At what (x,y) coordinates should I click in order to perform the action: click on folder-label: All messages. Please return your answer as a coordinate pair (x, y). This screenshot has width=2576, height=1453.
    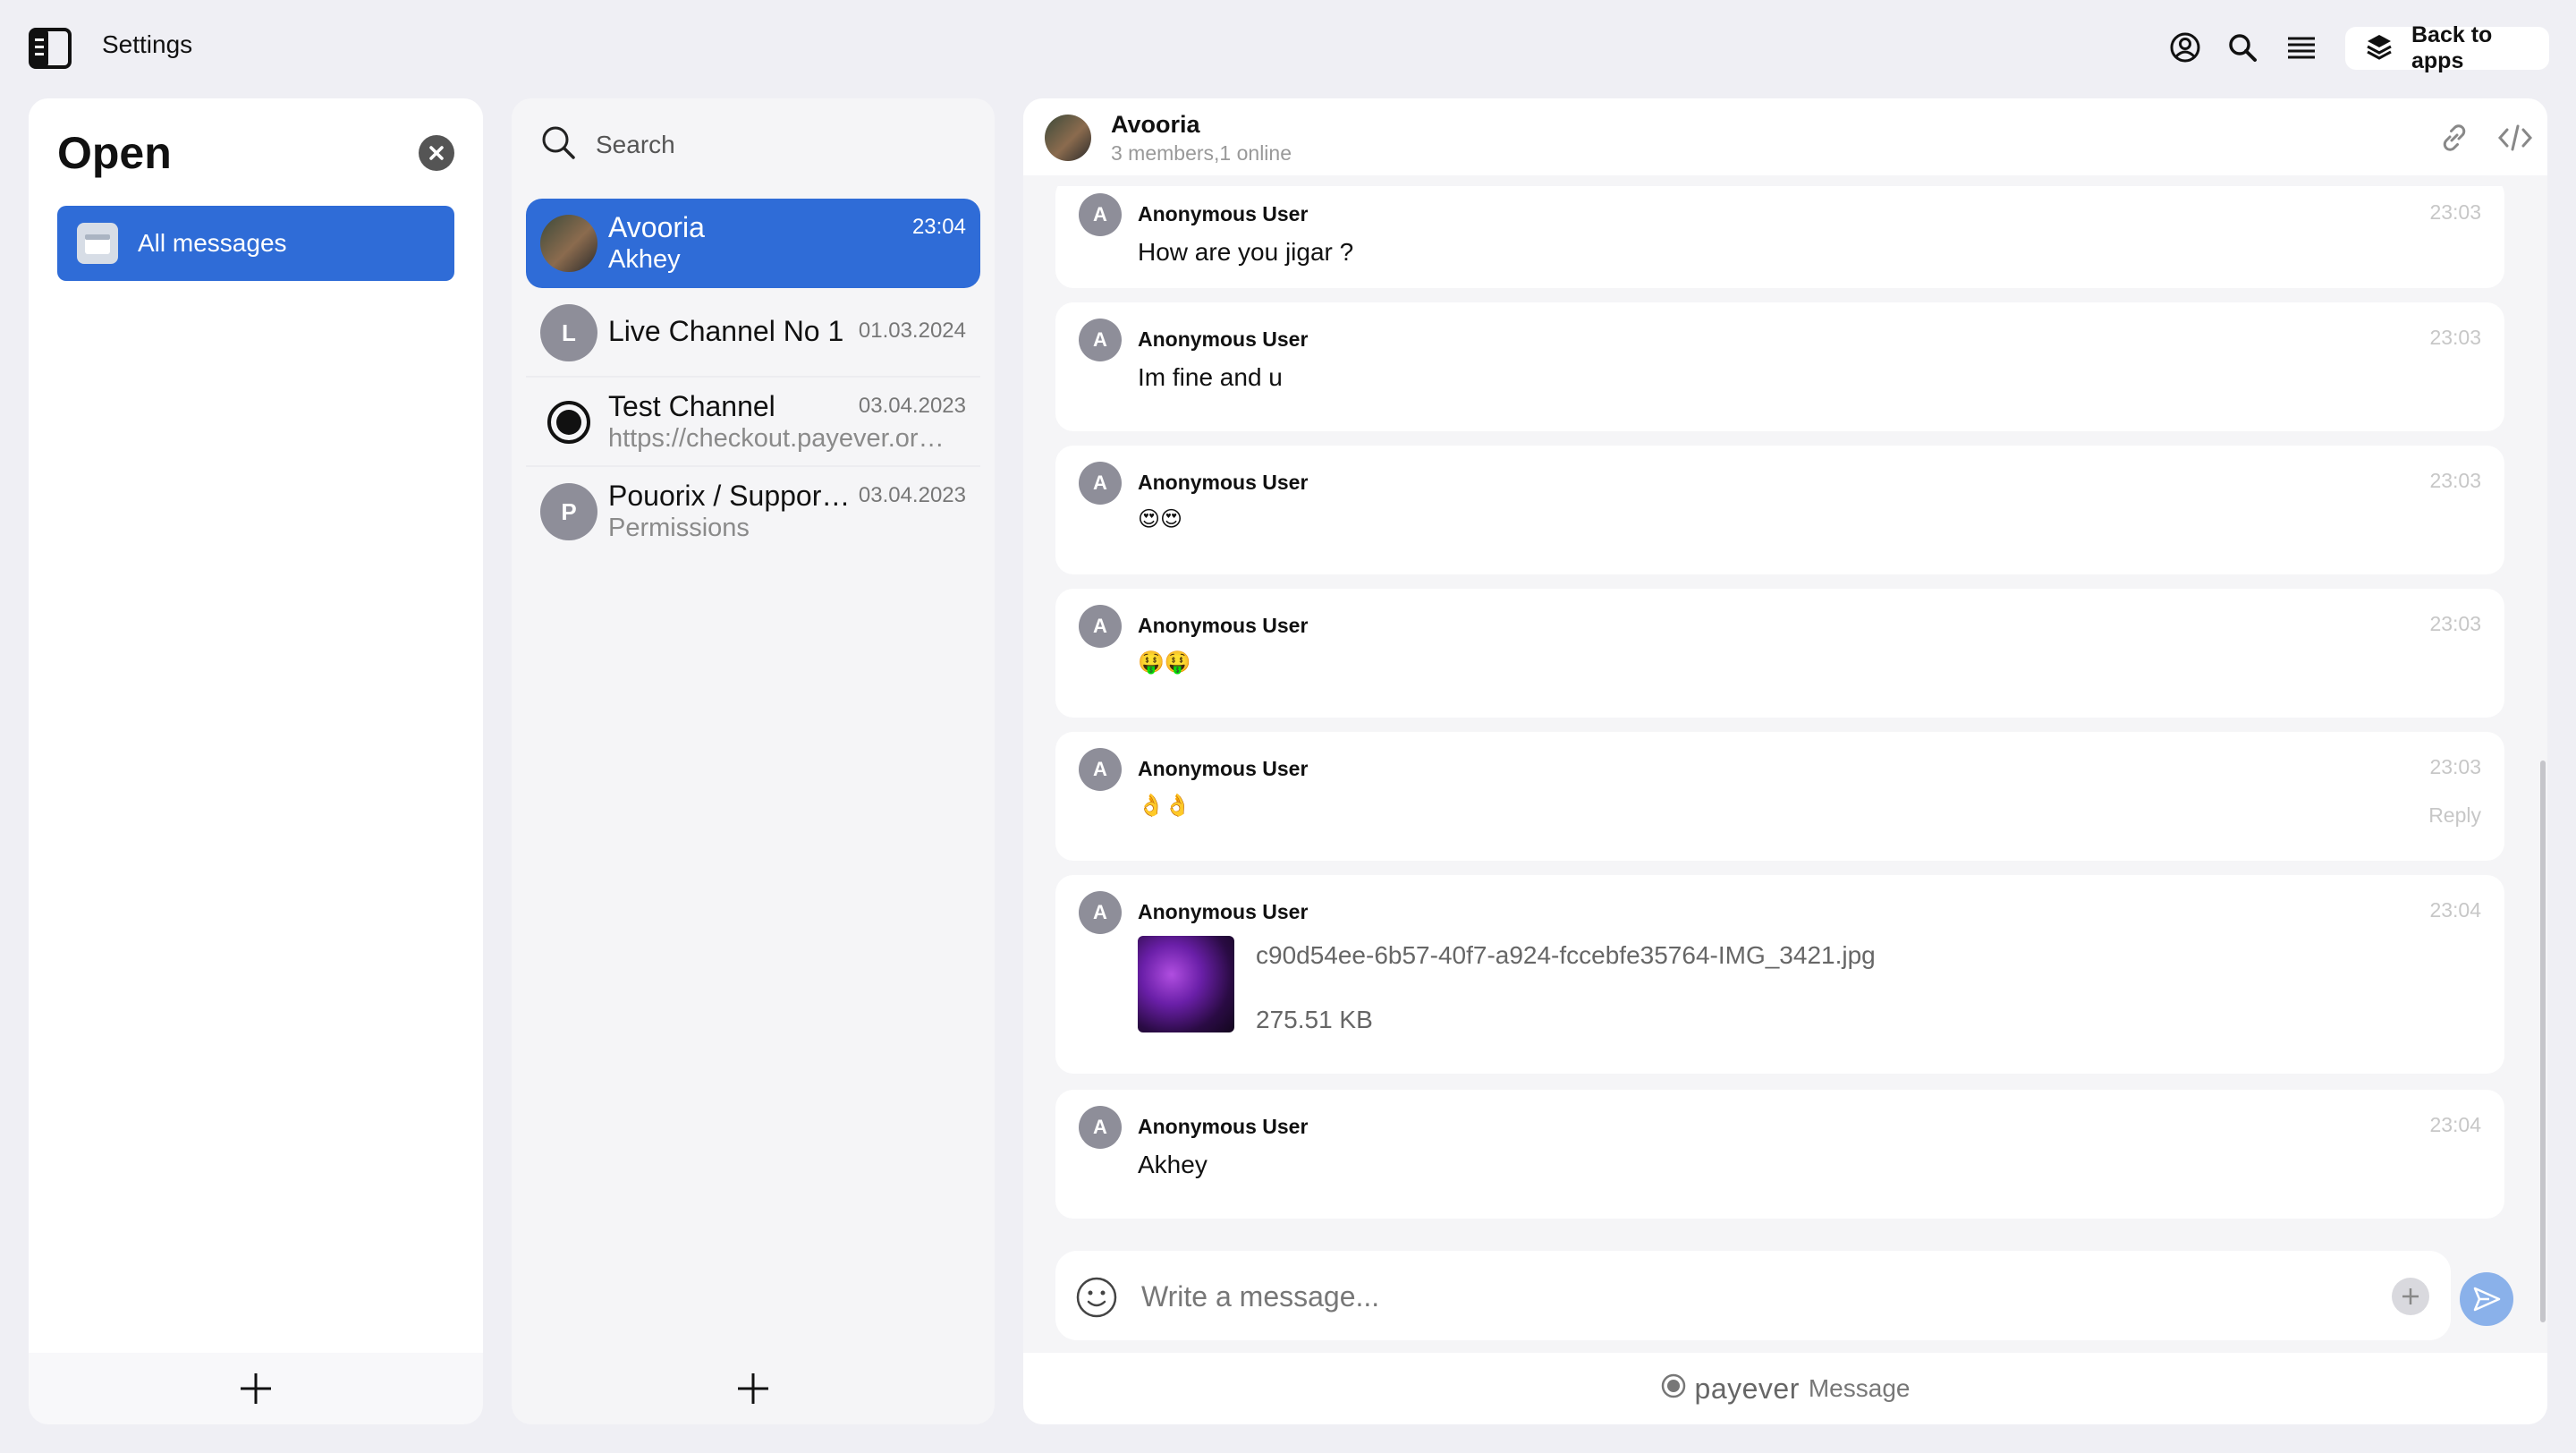
    Looking at the image, I should click on (212, 243).